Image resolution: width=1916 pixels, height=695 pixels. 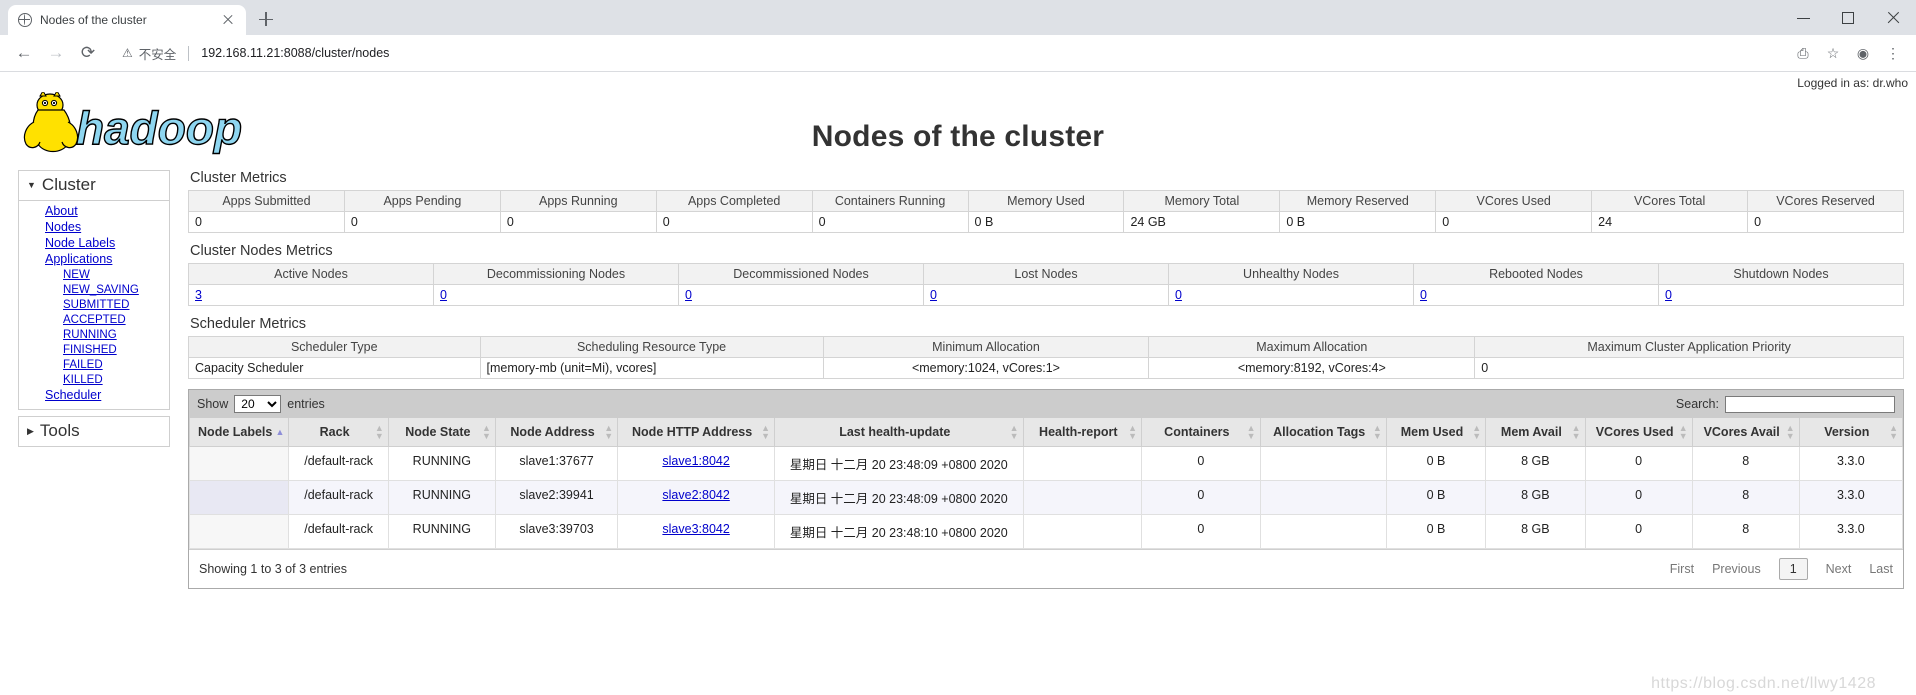 What do you see at coordinates (1670, 222) in the screenshot?
I see `cell-vcores-total: 24` at bounding box center [1670, 222].